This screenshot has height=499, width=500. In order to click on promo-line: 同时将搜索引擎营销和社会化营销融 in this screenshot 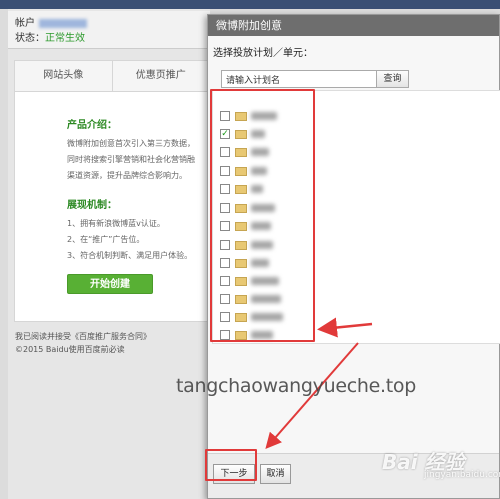, I will do `click(131, 159)`.